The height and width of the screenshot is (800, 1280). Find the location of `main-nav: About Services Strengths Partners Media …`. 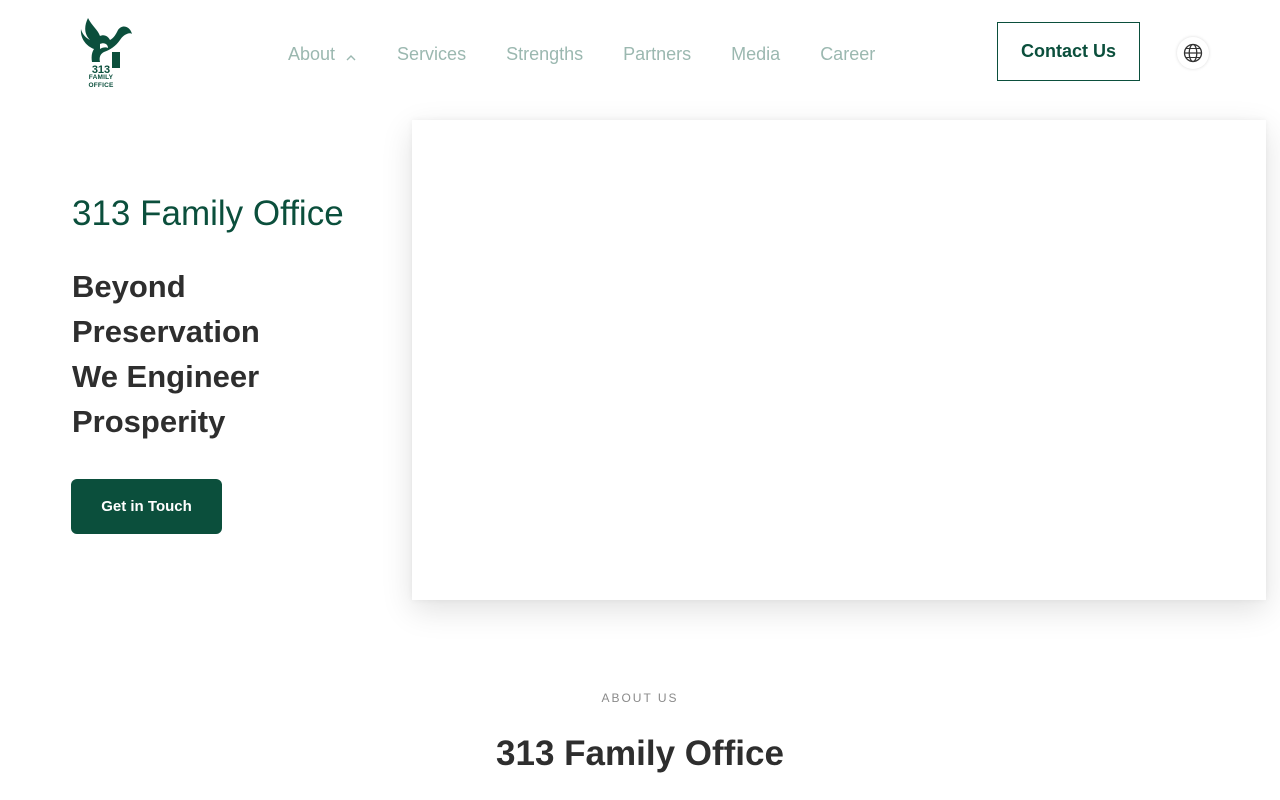

main-nav: About Services Strengths Partners Media … is located at coordinates (581, 54).